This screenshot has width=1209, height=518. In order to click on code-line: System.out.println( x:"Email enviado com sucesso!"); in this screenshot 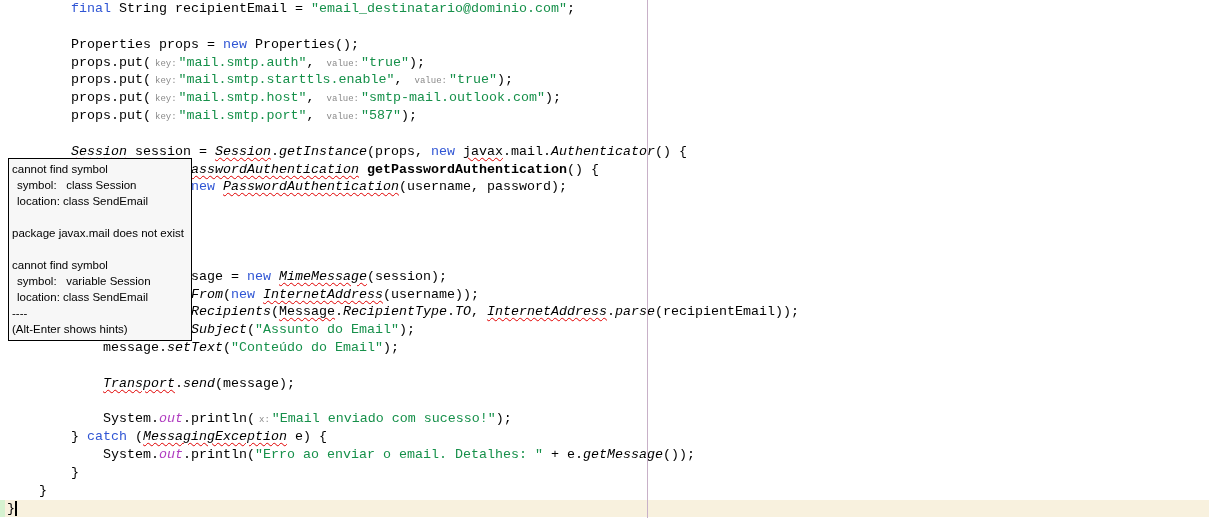, I will do `click(307, 419)`.